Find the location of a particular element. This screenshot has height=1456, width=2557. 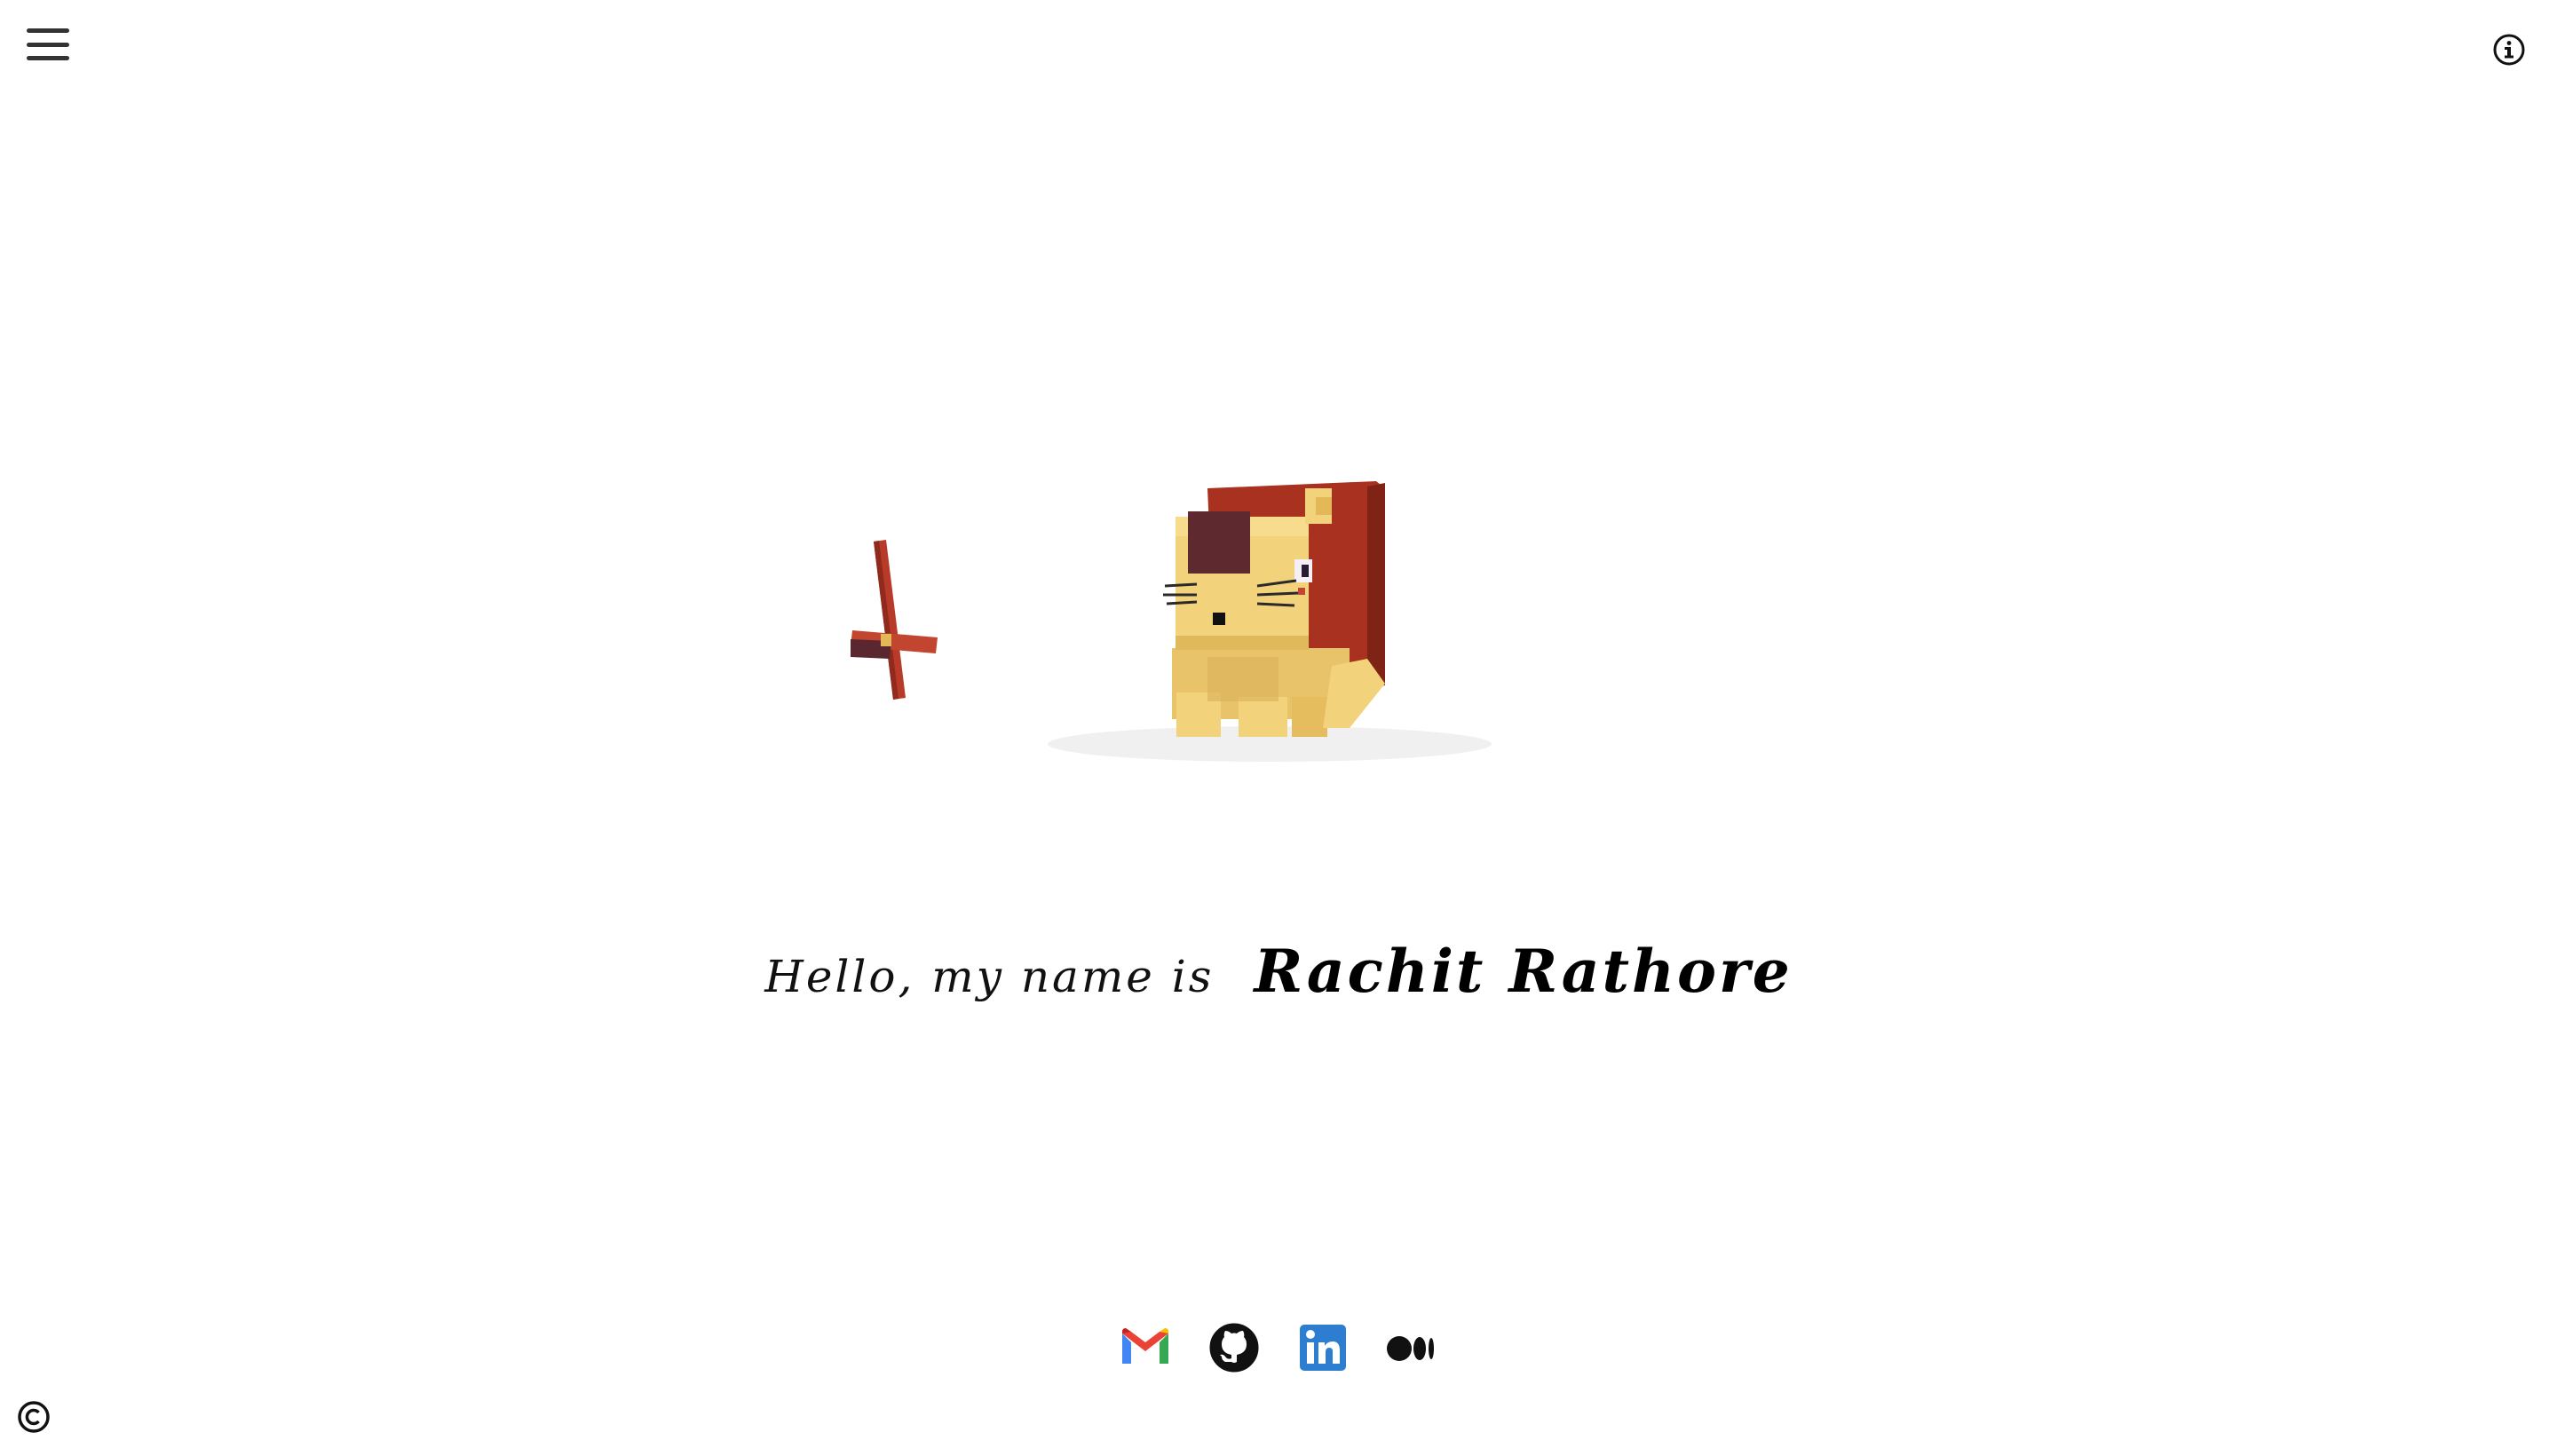

gmail-link is located at coordinates (1145, 1347).